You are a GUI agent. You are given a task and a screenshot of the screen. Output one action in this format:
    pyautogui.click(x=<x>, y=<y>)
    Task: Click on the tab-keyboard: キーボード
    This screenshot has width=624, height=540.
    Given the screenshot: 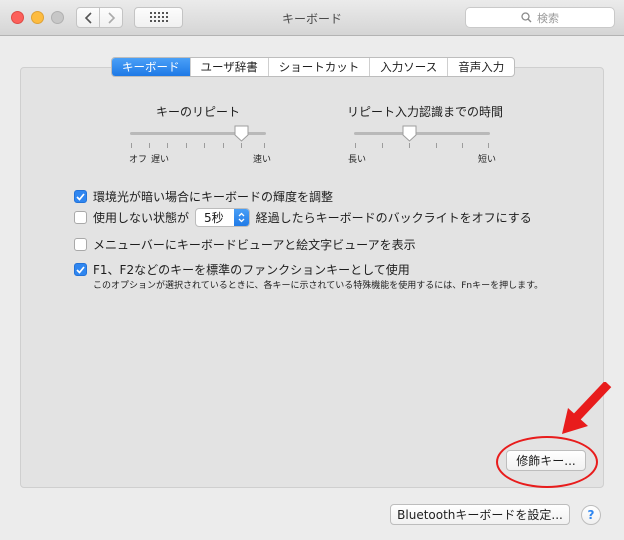 What is the action you would take?
    pyautogui.click(x=151, y=67)
    